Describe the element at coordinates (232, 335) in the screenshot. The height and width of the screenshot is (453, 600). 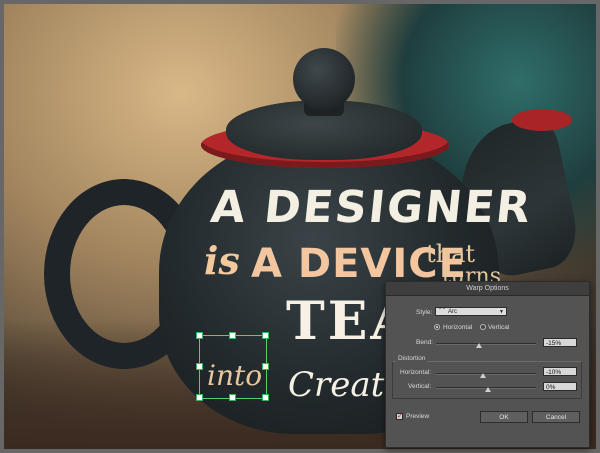
I see `selection-handle-tm` at that location.